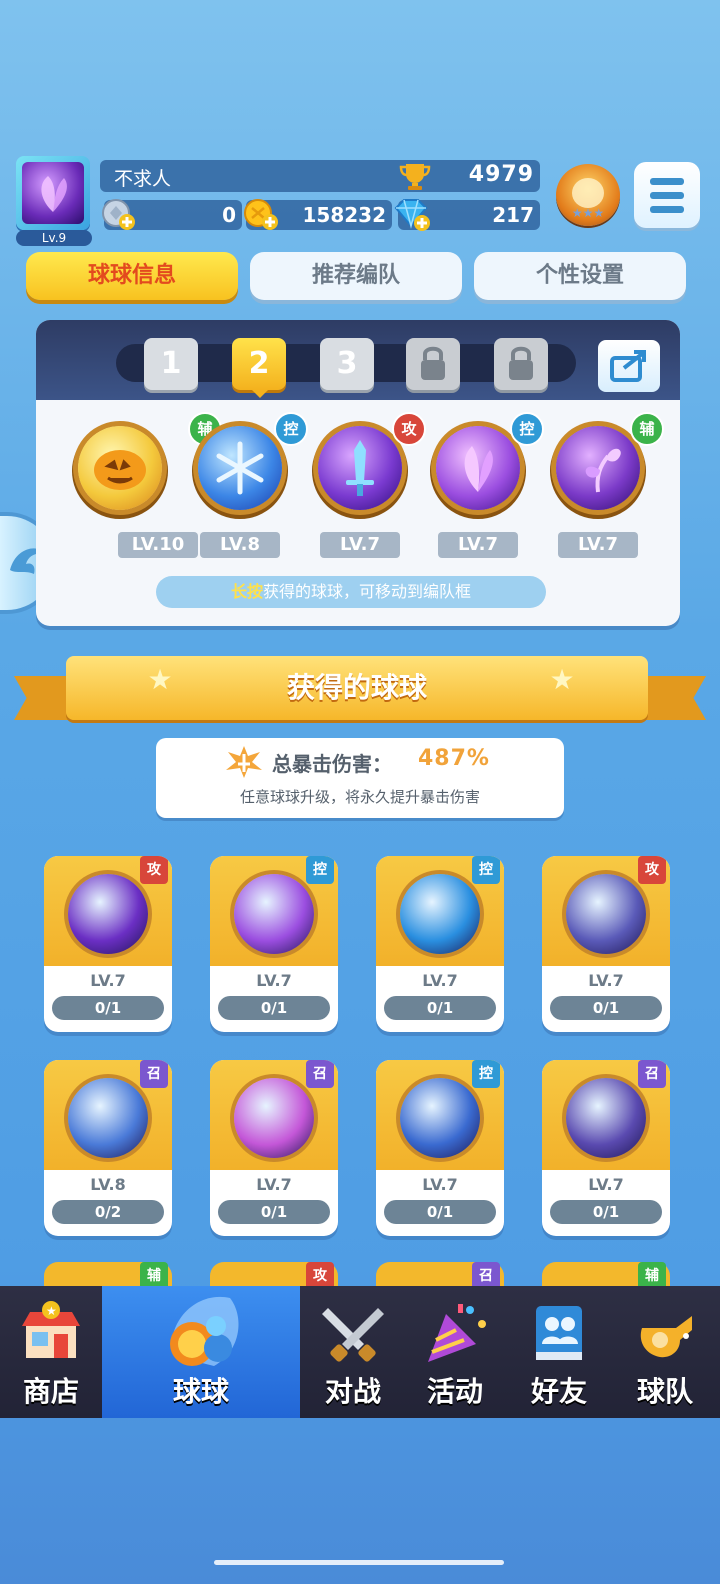 This screenshot has height=1584, width=720. What do you see at coordinates (274, 1118) in the screenshot?
I see `mushroom-ball-icon` at bounding box center [274, 1118].